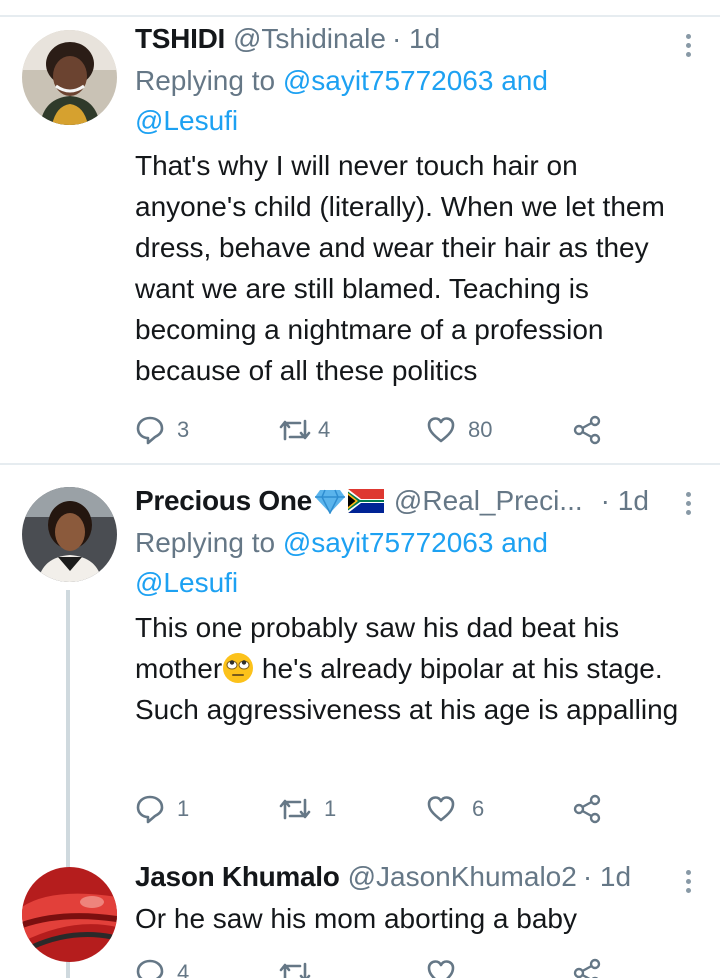 The image size is (720, 978). Describe the element at coordinates (223, 501) in the screenshot. I see `display-name: Precious One` at that location.